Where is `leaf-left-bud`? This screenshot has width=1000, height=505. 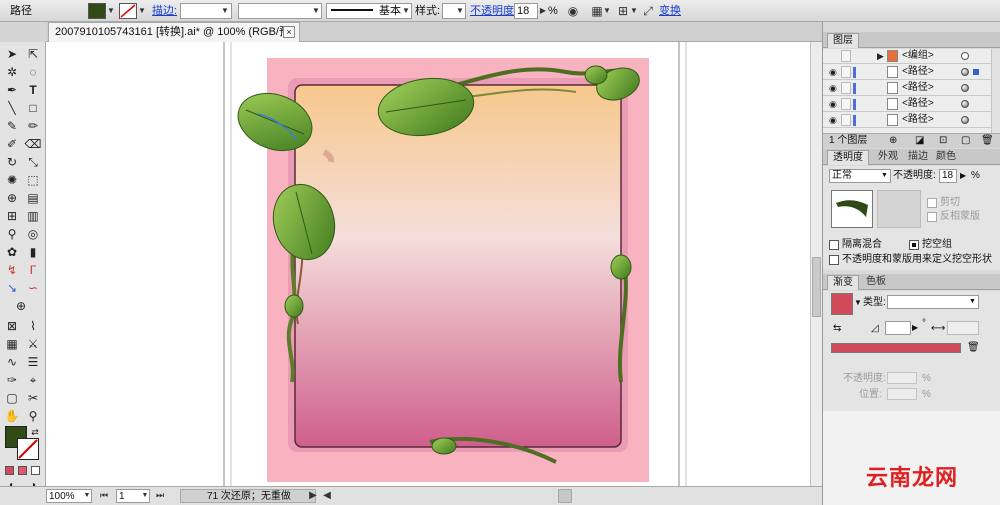 leaf-left-bud is located at coordinates (294, 306).